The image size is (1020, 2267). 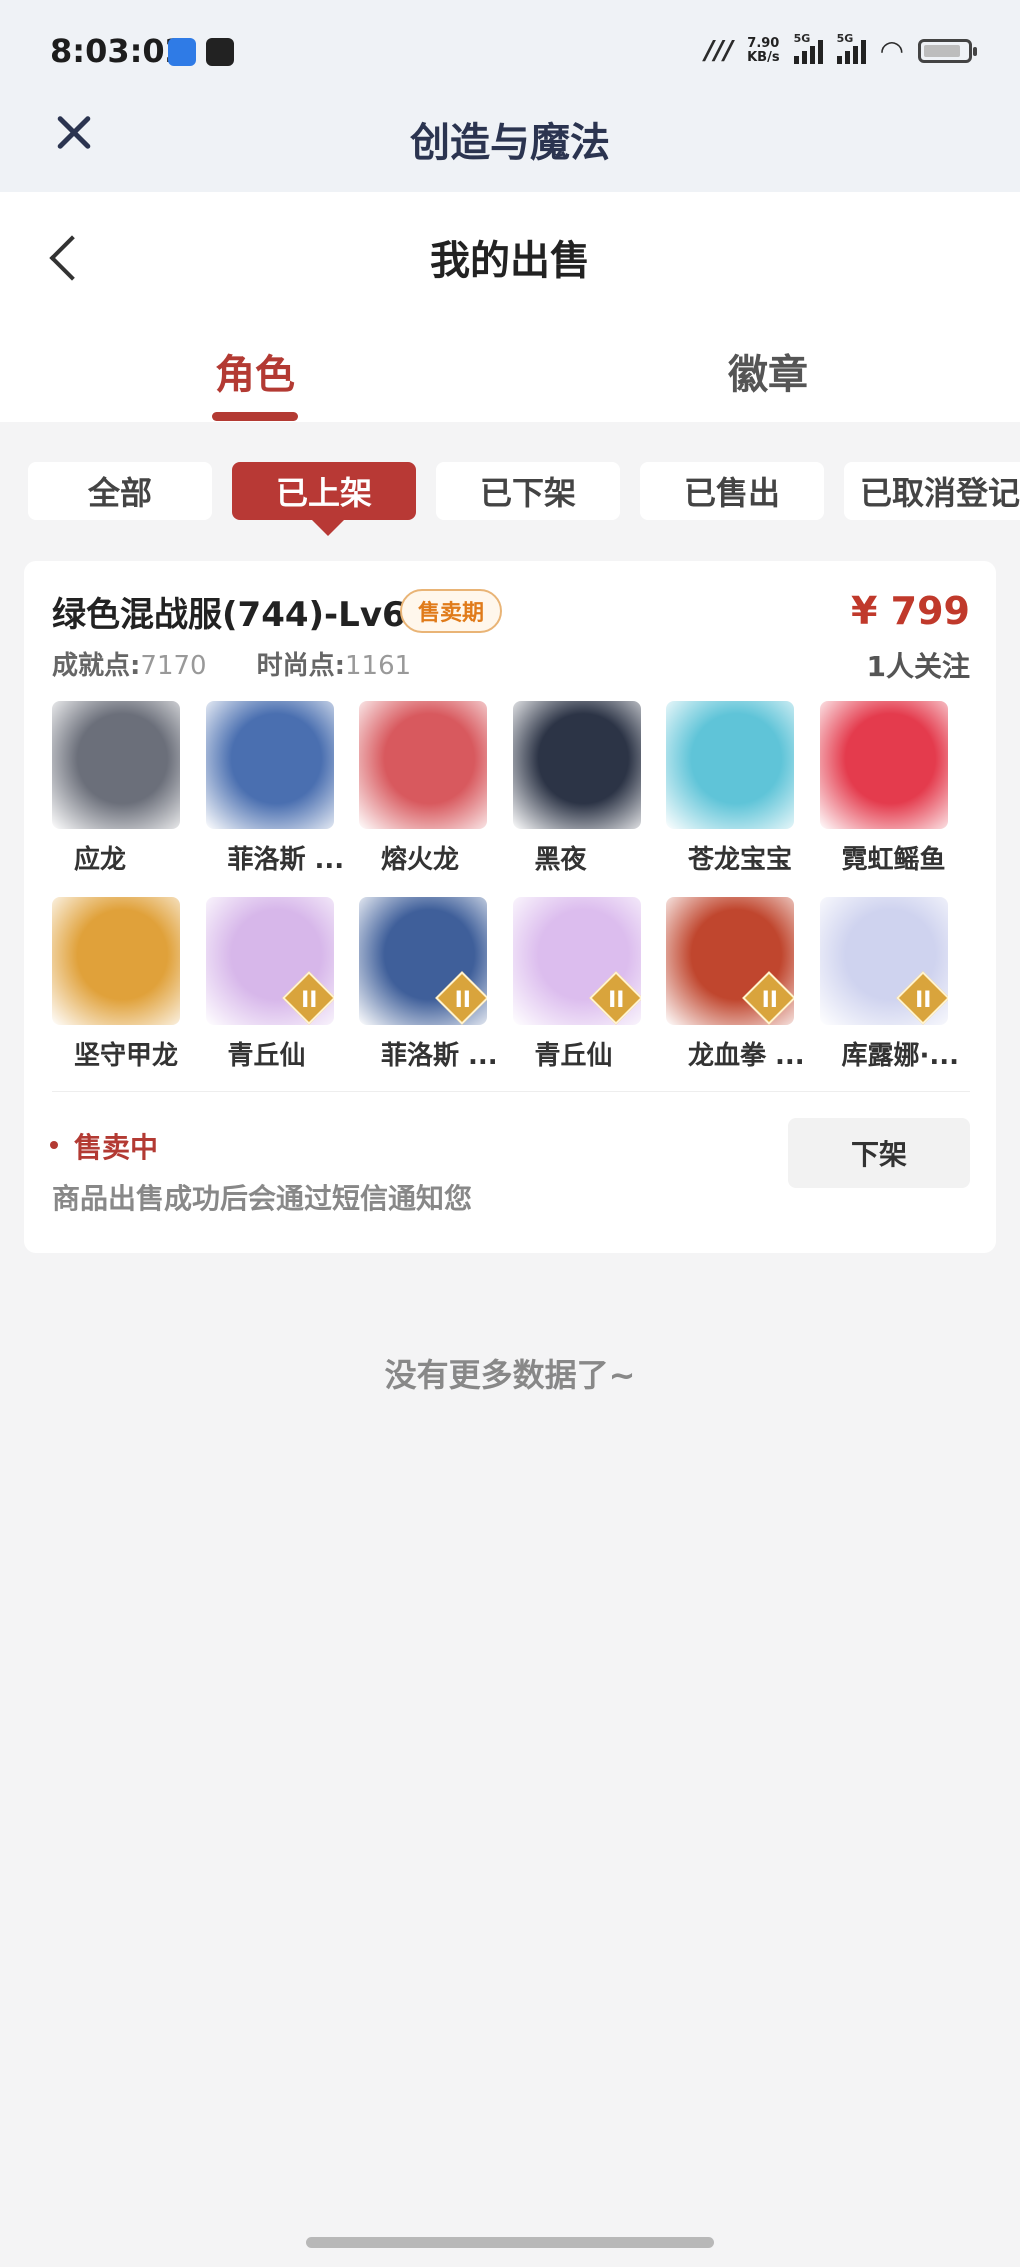 I want to click on battery-icon, so click(x=947, y=50).